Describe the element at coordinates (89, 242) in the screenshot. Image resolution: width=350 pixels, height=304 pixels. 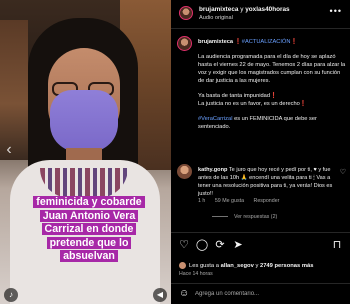
I see `caption-line: pretende que lo` at that location.